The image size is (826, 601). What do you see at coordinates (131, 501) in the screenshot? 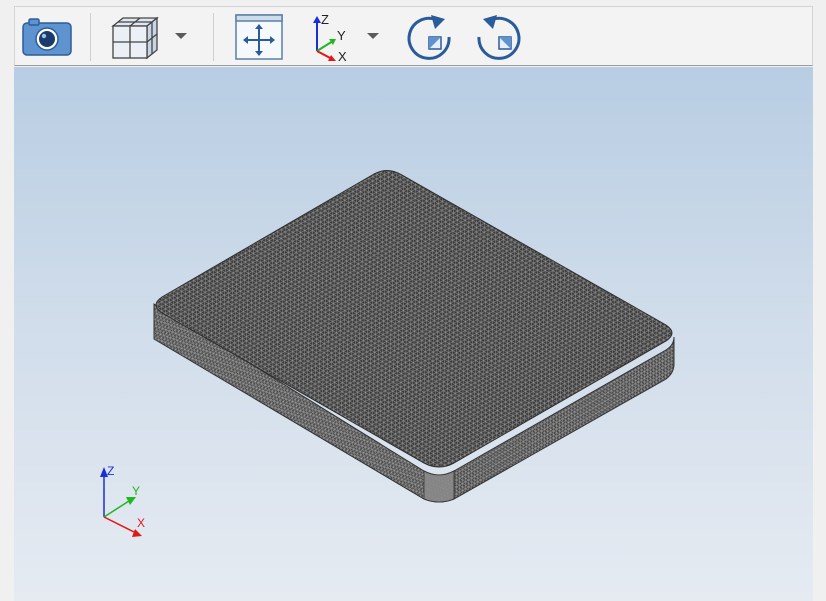
I see `triad-y-arrowhead` at bounding box center [131, 501].